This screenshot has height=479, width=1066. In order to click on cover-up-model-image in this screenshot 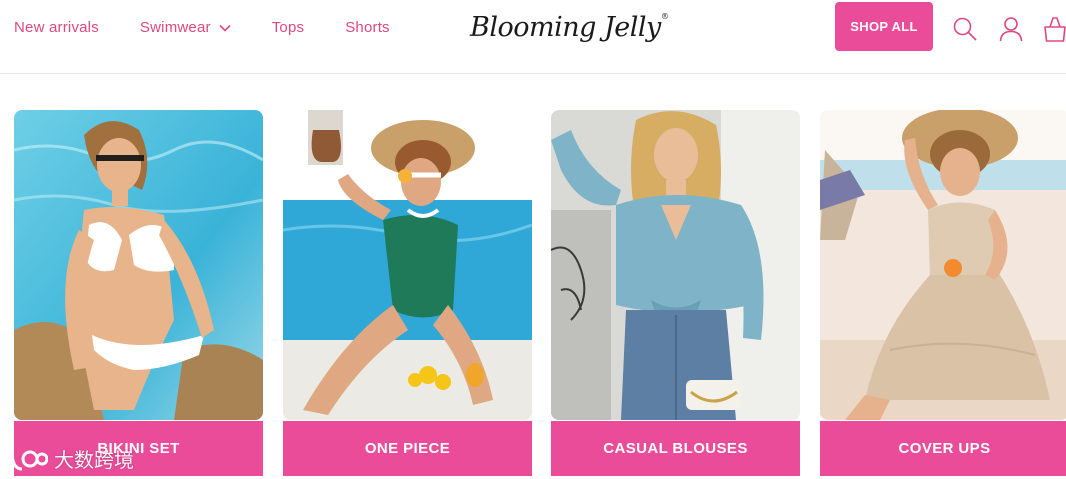, I will do `click(943, 265)`.